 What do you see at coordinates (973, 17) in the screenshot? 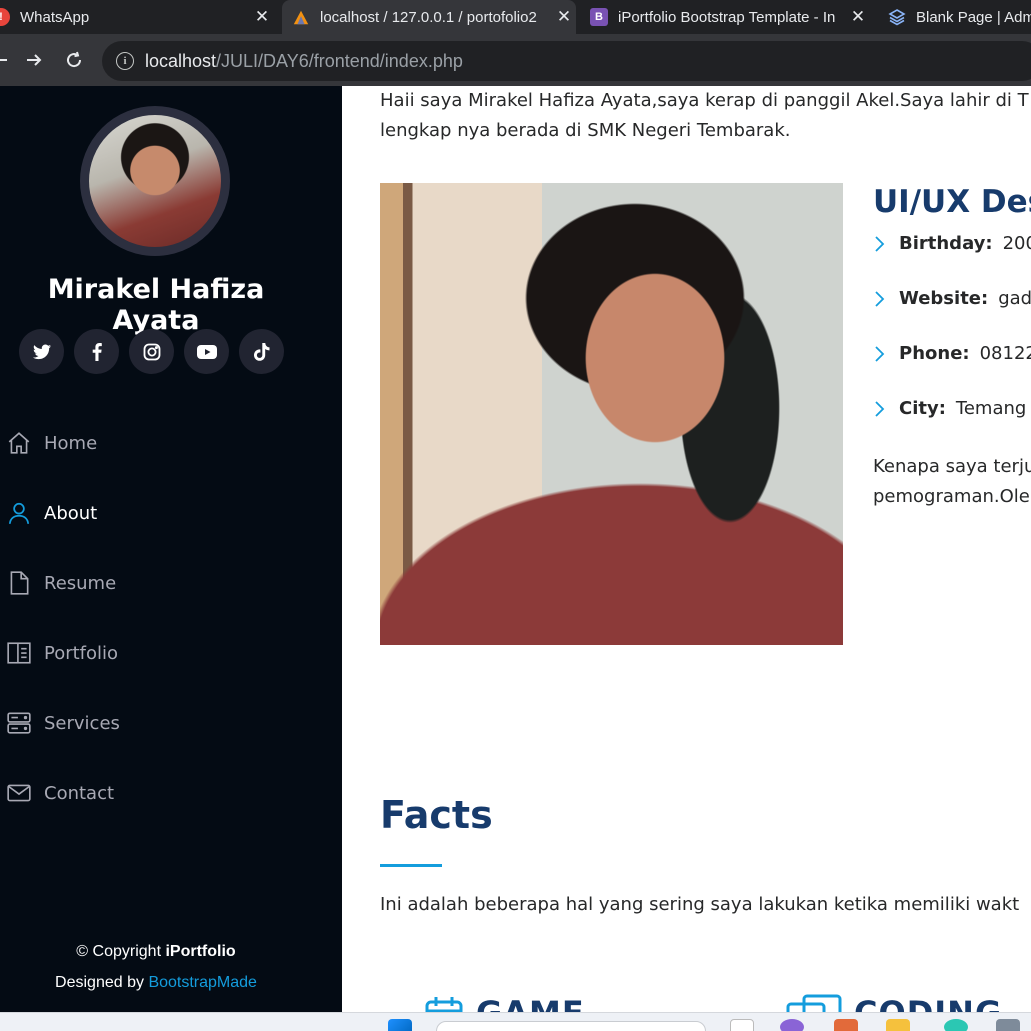
I see `tab-title: Blank Page | Adm` at bounding box center [973, 17].